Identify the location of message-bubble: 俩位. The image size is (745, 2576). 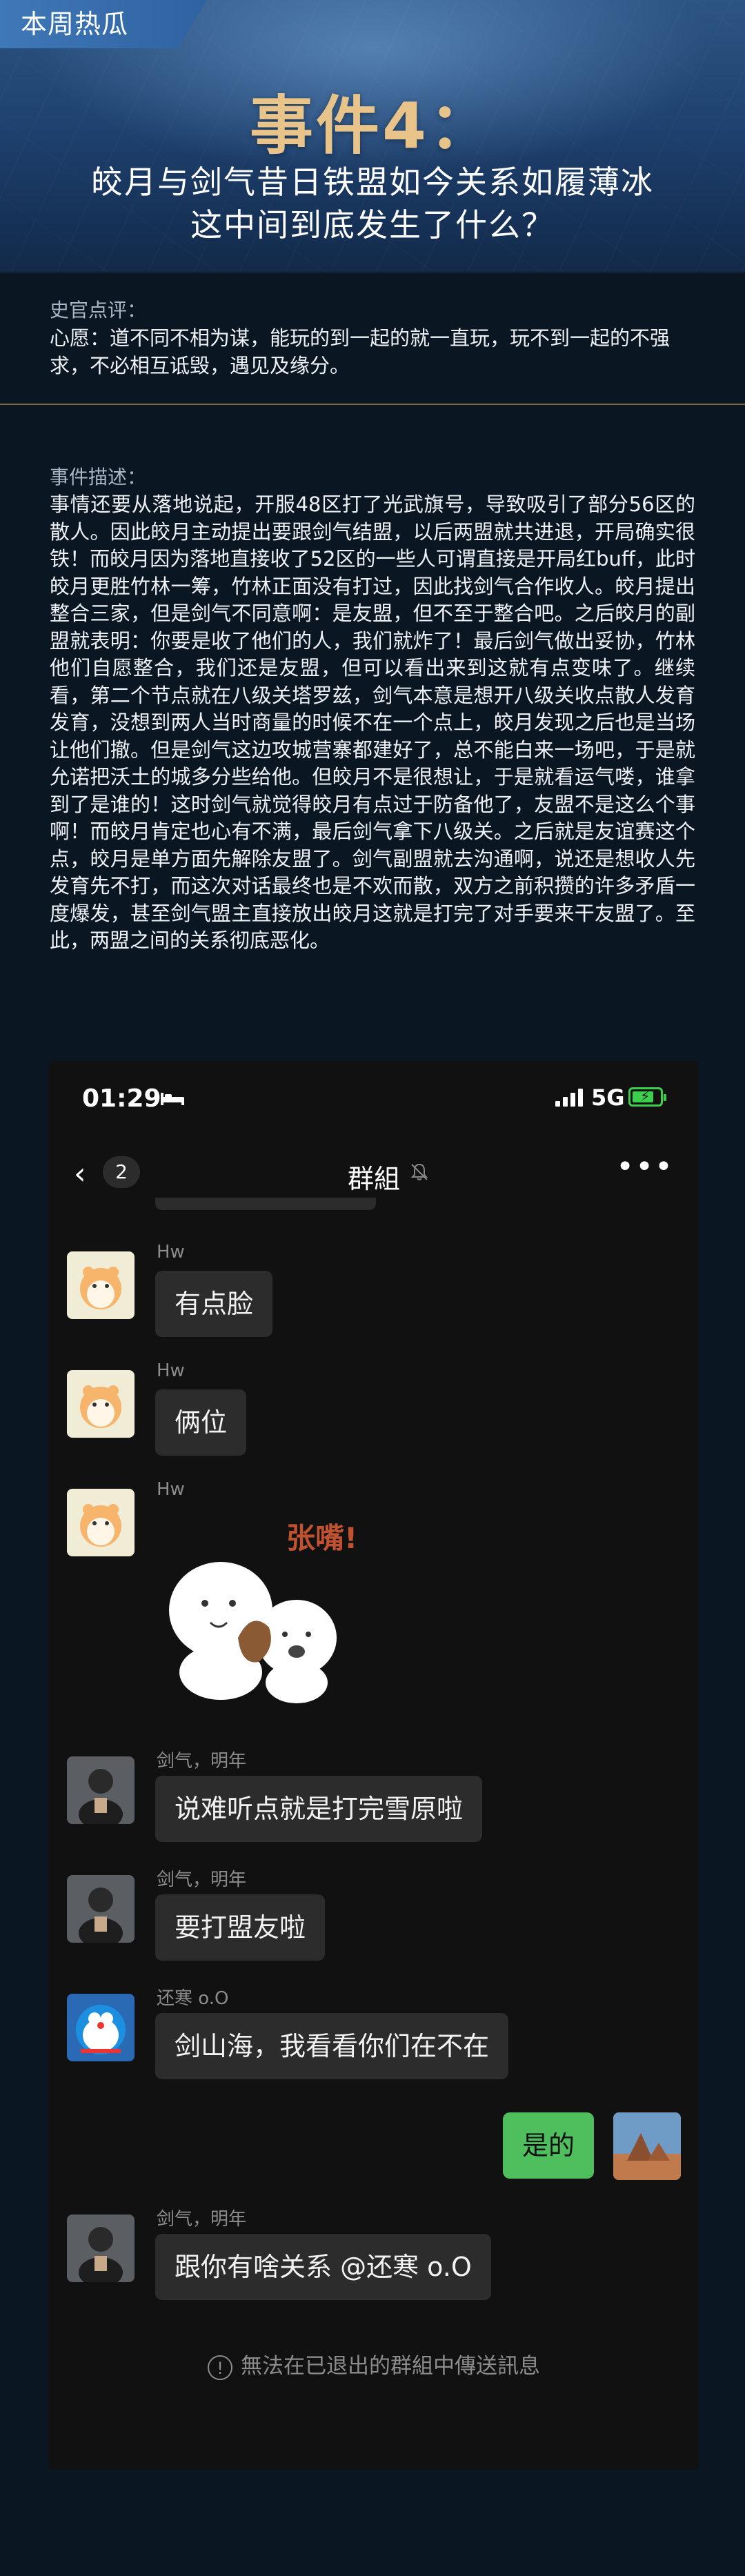
(201, 1422).